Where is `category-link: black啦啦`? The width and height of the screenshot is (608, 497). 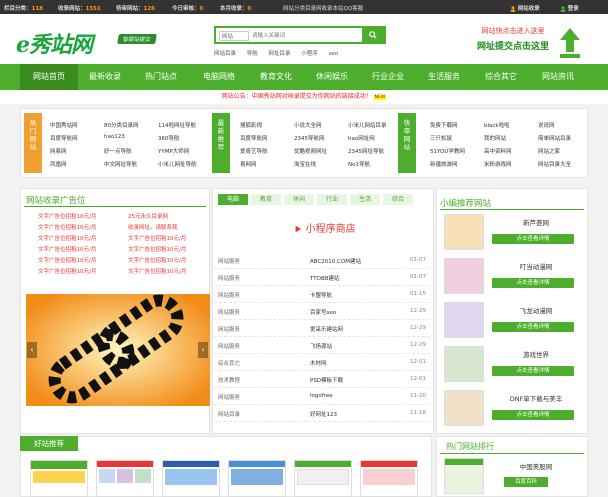 category-link: black啦啦 is located at coordinates (497, 125).